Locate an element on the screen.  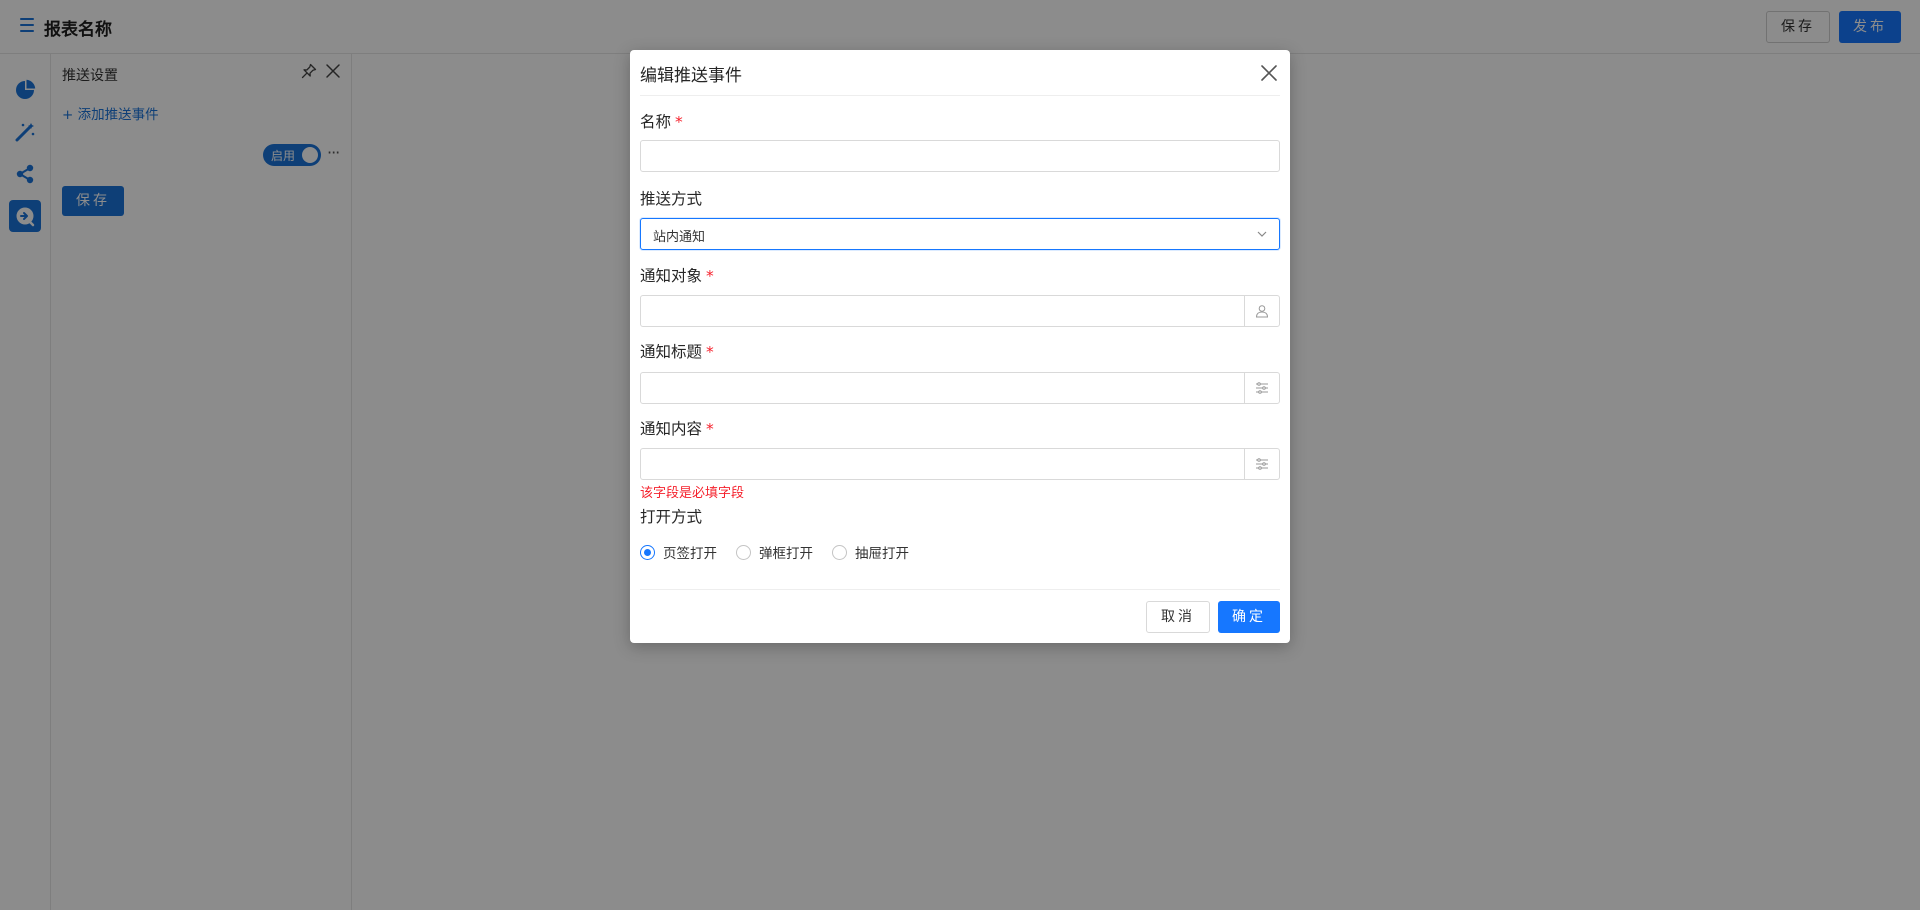
notify-content-field-label: 通知内容 * is located at coordinates (677, 428).